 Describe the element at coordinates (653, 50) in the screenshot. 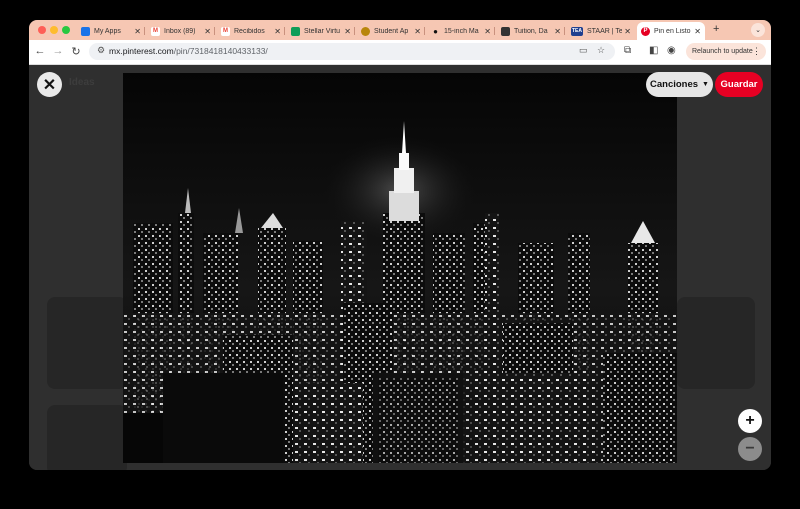

I see `side-panel-icon: ◧` at that location.